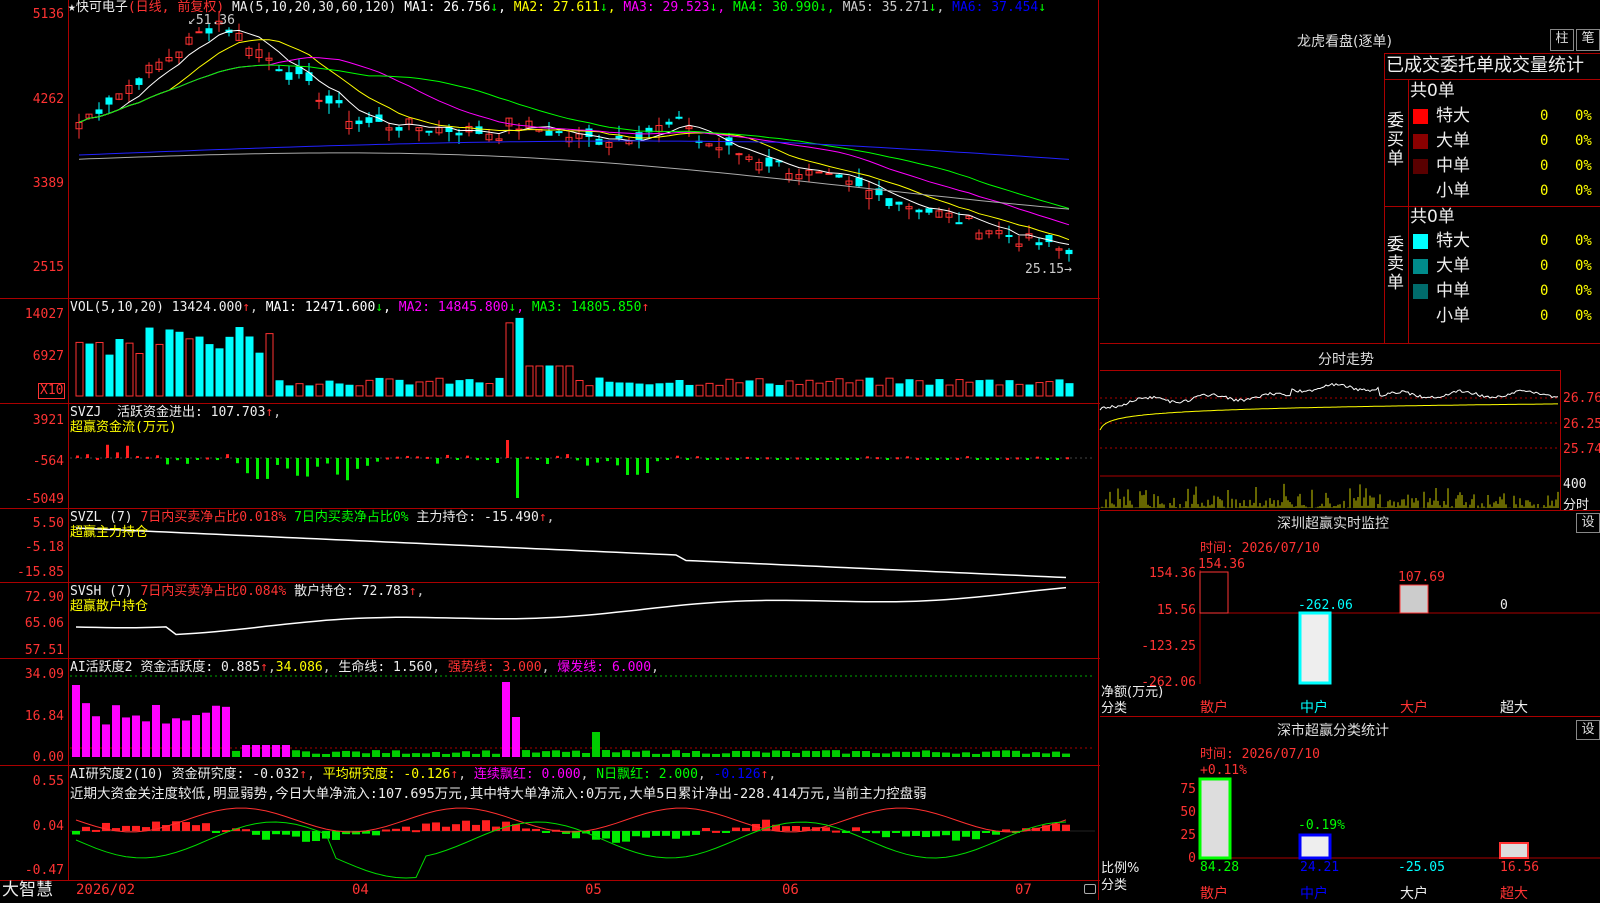 The height and width of the screenshot is (903, 1600). What do you see at coordinates (52, 391) in the screenshot?
I see `vol-unit-badge: X10` at bounding box center [52, 391].